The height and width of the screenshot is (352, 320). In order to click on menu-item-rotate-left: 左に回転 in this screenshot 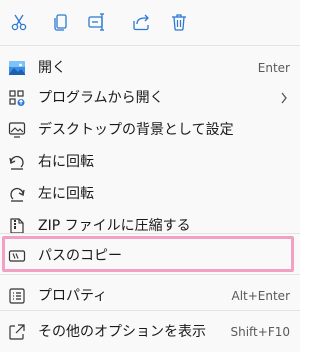, I will do `click(150, 194)`.